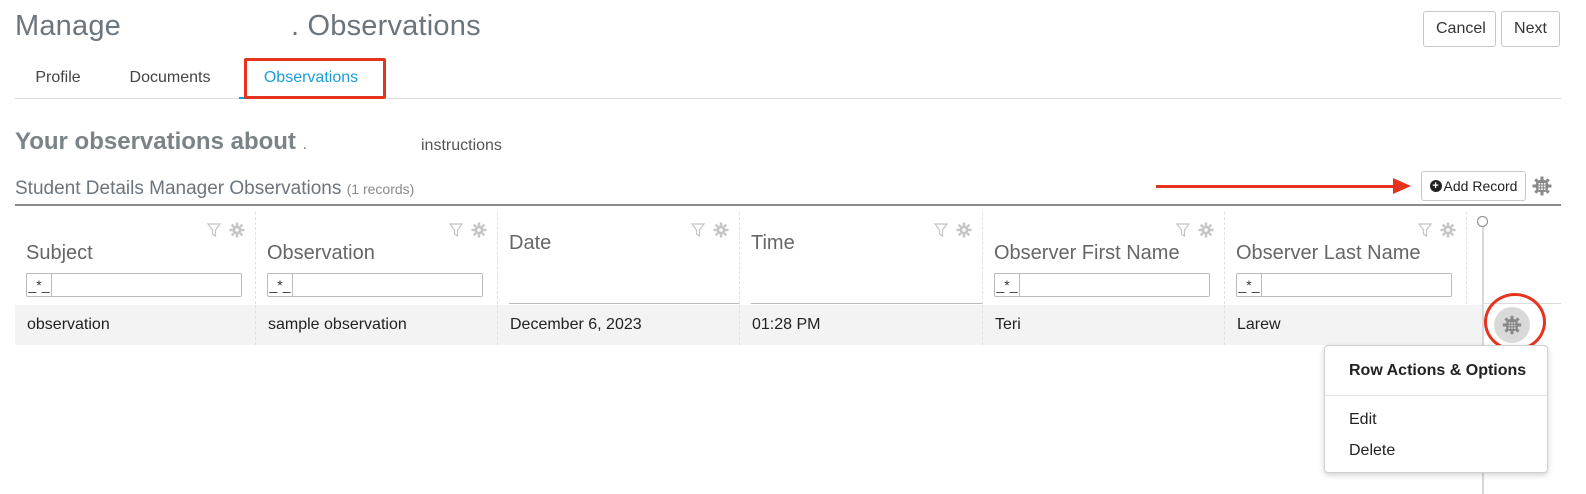  I want to click on column-header-subject: Subject _*_, so click(135, 258).